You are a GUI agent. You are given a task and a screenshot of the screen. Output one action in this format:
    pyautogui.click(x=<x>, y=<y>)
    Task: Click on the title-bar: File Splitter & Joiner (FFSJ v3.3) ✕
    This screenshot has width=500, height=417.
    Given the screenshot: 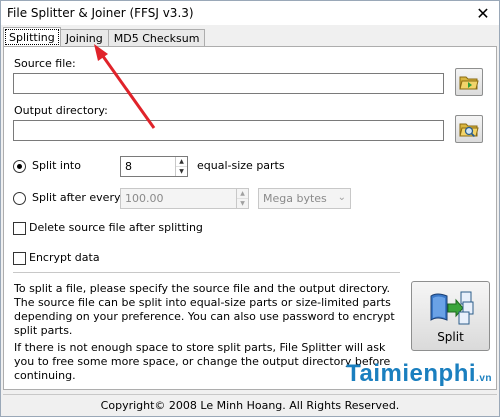 What is the action you would take?
    pyautogui.click(x=250, y=13)
    